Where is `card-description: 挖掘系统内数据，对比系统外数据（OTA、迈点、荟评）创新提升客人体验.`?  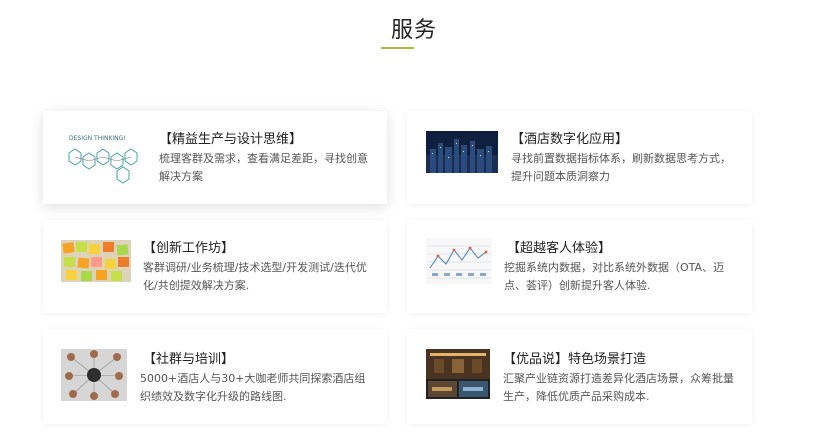
card-description: 挖掘系统内数据，对比系统外数据（OTA、迈点、荟评）创新提升客人体验. is located at coordinates (614, 276).